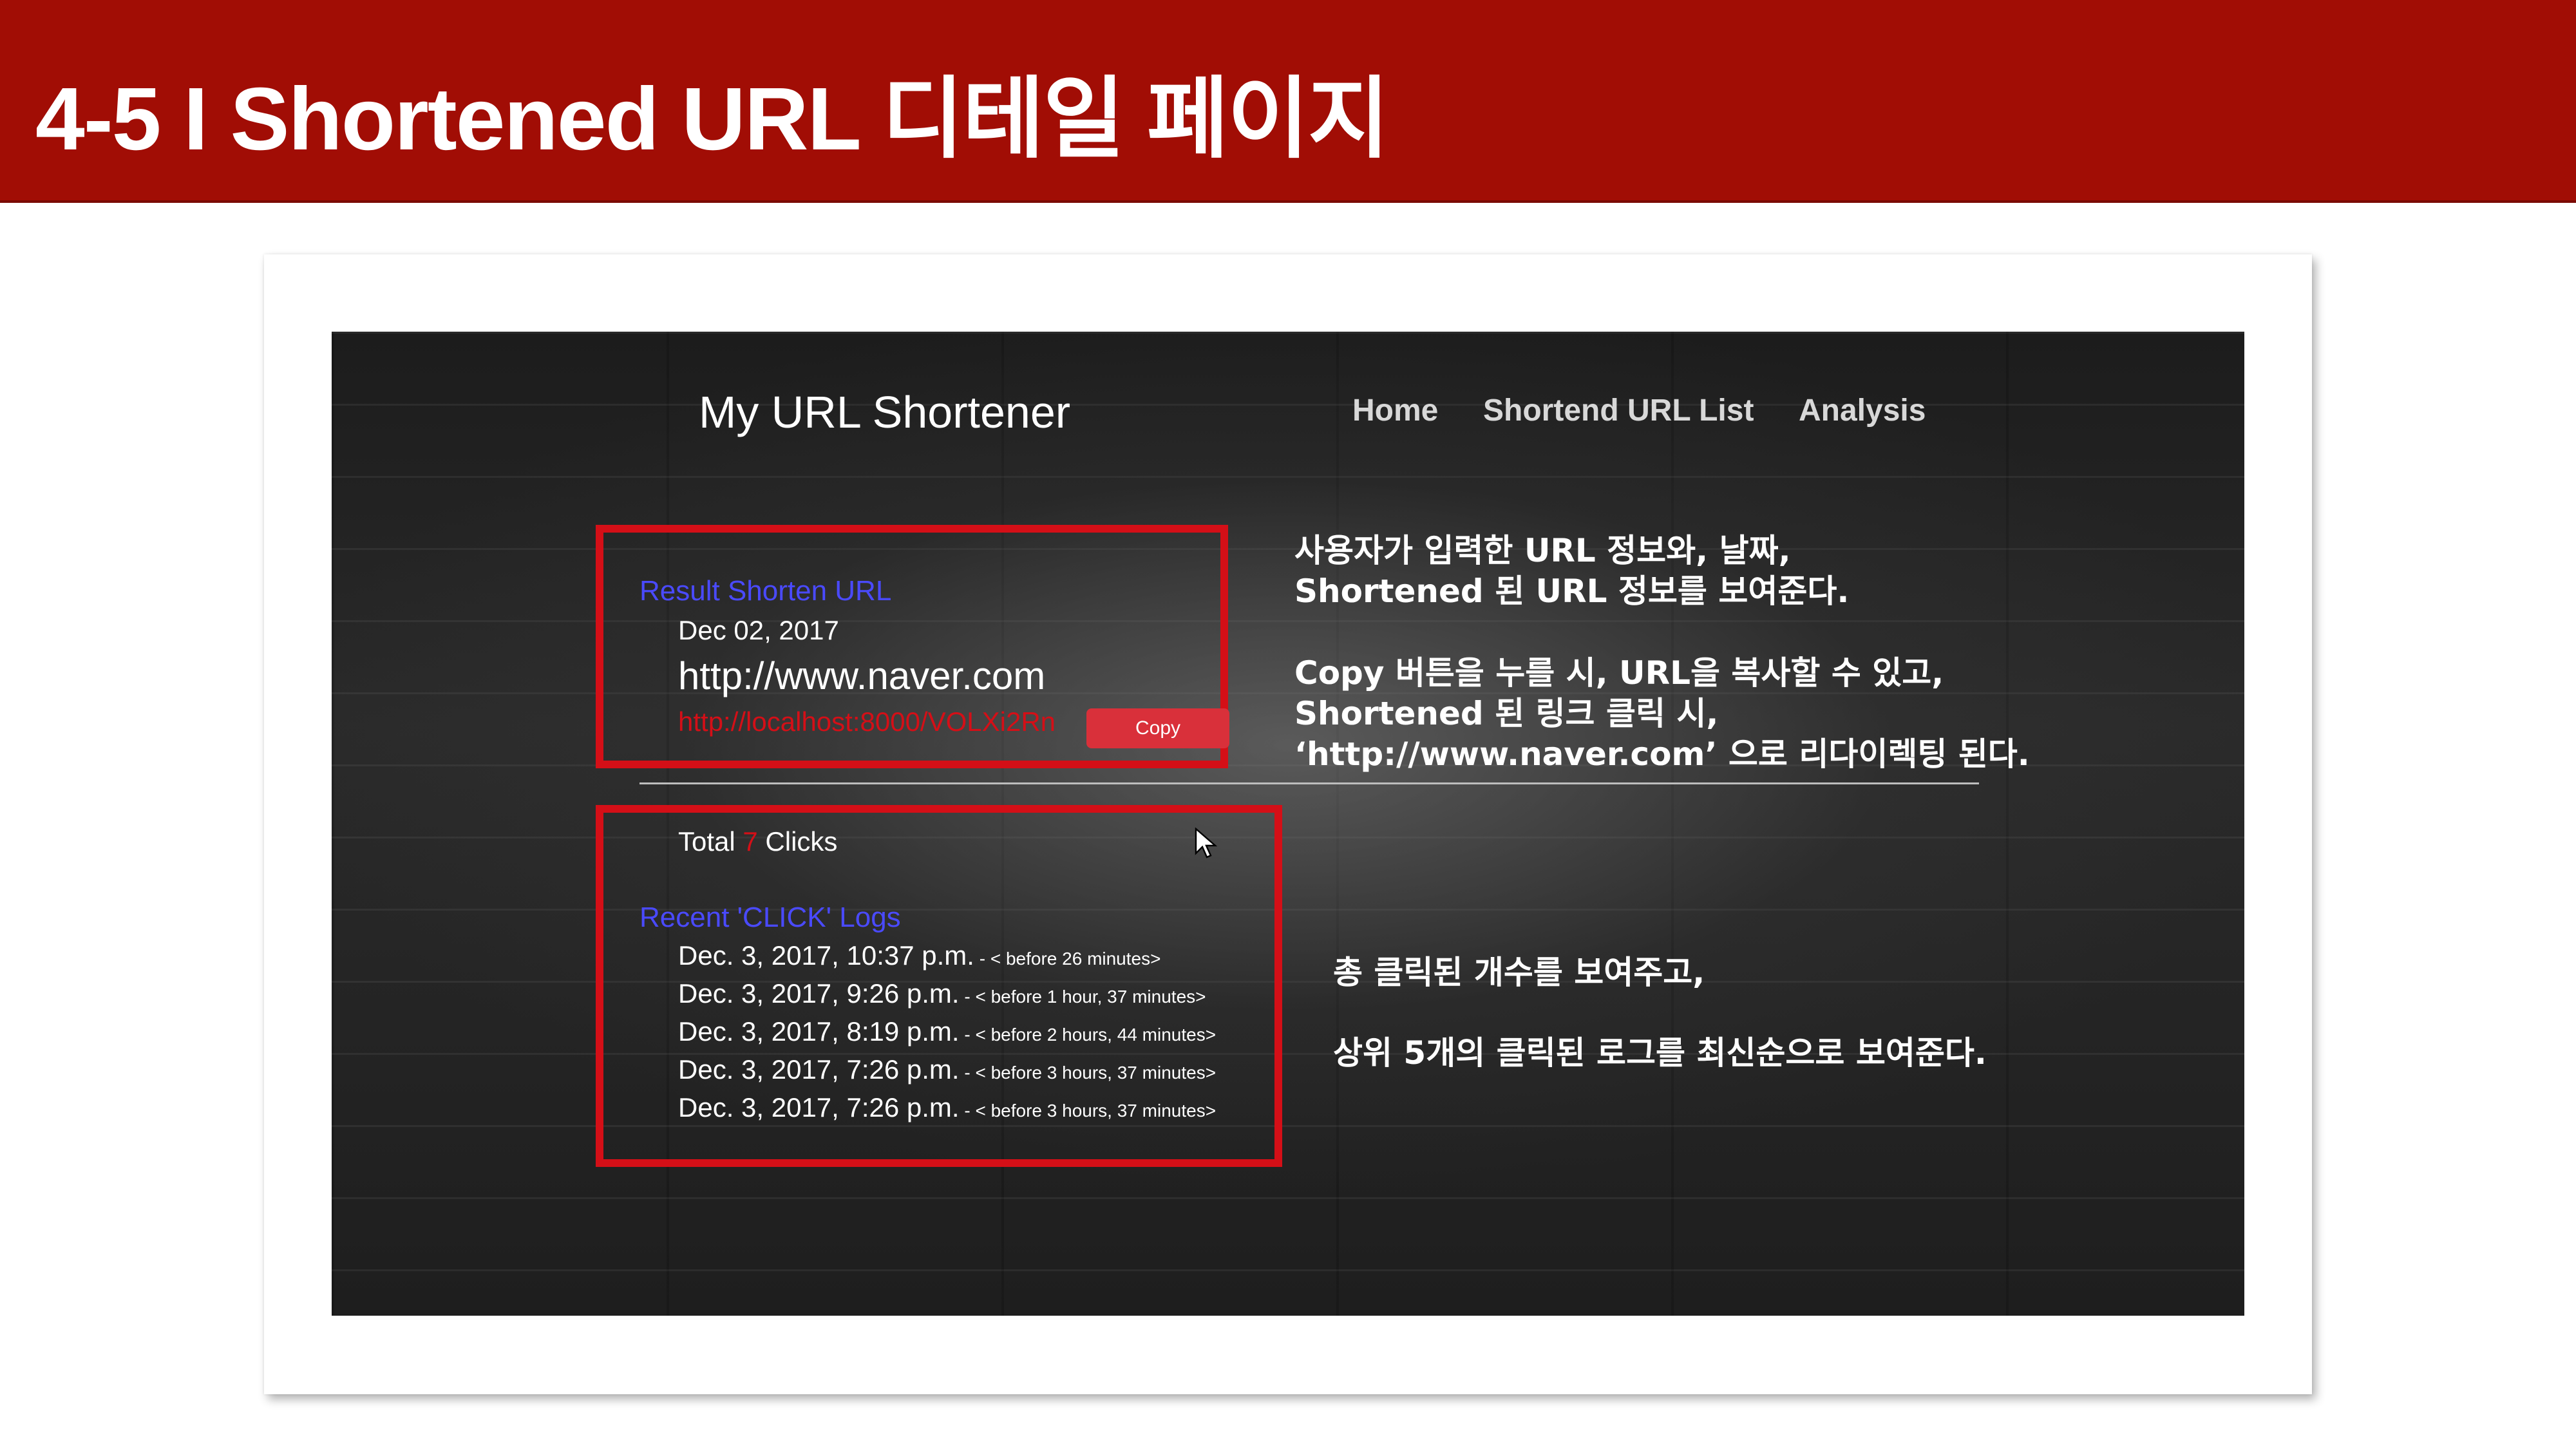 Image resolution: width=2576 pixels, height=1449 pixels. What do you see at coordinates (1506, 714) in the screenshot?
I see `description-line: Shortened 된 링크 클릭 시,` at bounding box center [1506, 714].